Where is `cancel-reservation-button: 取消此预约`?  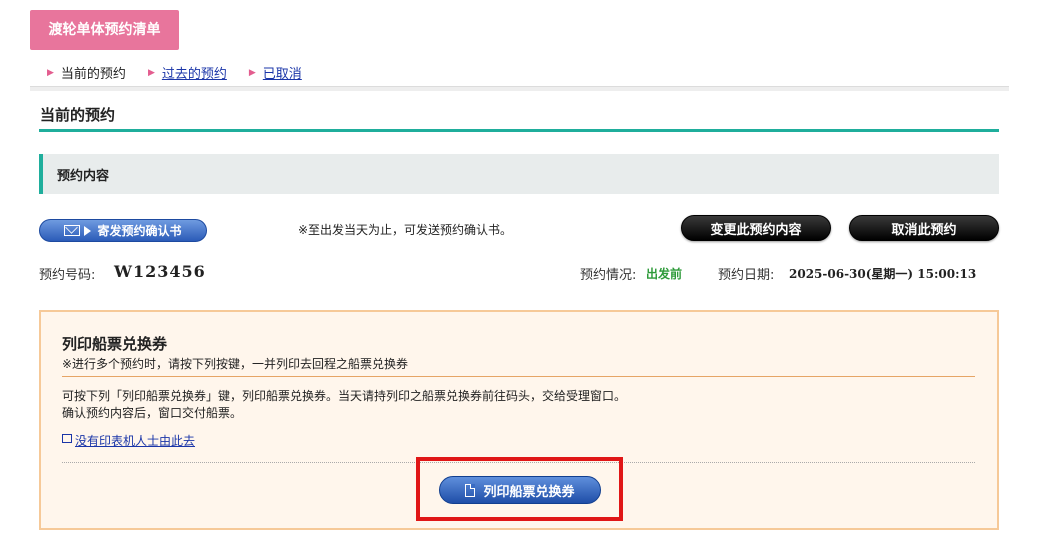 cancel-reservation-button: 取消此预约 is located at coordinates (924, 228).